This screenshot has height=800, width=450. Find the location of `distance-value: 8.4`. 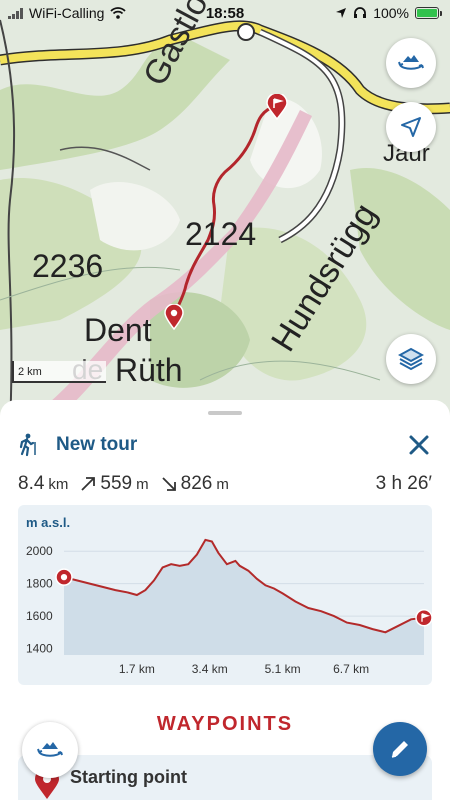

distance-value: 8.4 is located at coordinates (31, 483).